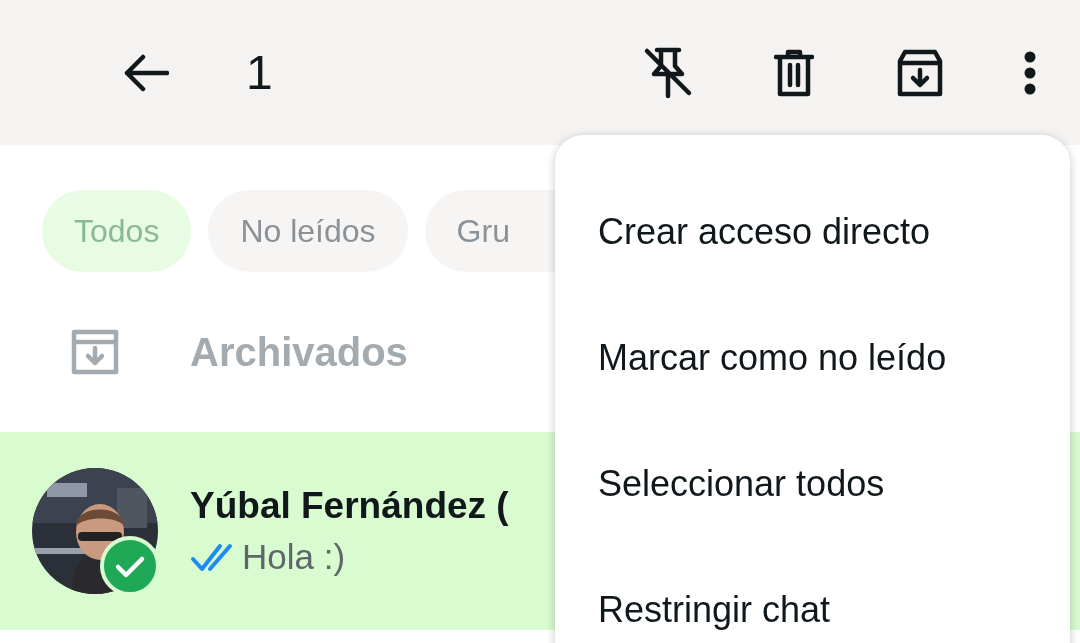  I want to click on selection-count: 1, so click(260, 72).